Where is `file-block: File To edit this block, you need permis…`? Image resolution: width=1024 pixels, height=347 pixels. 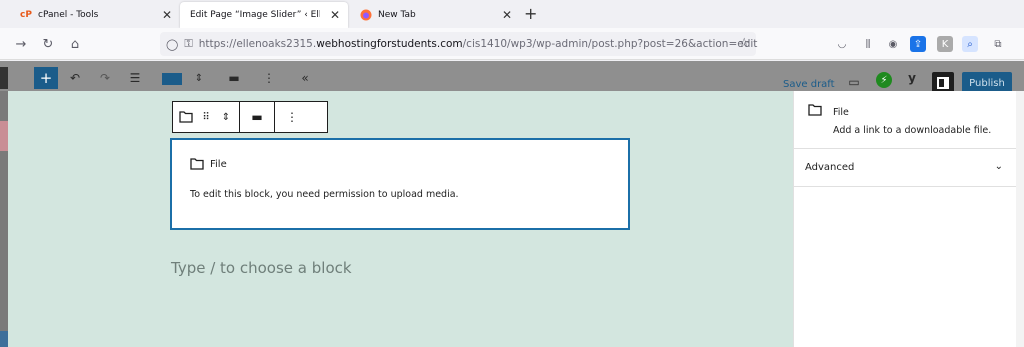
file-block: File To edit this block, you need permis… is located at coordinates (400, 184).